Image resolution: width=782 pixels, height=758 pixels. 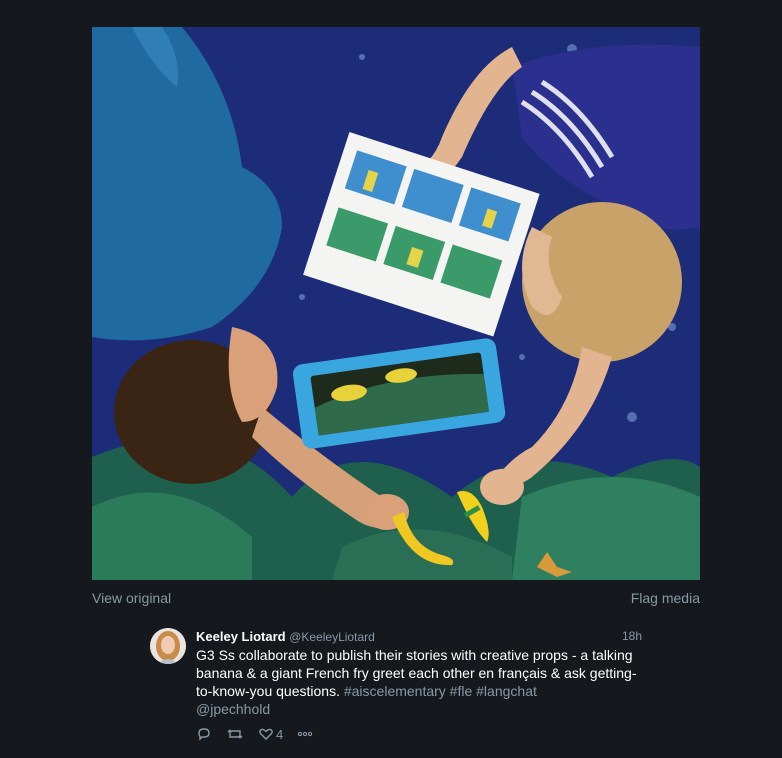 I want to click on retweet-button, so click(x=235, y=734).